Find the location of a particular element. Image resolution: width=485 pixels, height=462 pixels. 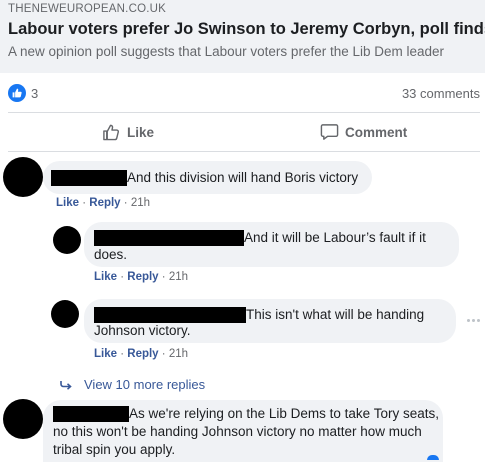

comment-button: Comment is located at coordinates (363, 132).